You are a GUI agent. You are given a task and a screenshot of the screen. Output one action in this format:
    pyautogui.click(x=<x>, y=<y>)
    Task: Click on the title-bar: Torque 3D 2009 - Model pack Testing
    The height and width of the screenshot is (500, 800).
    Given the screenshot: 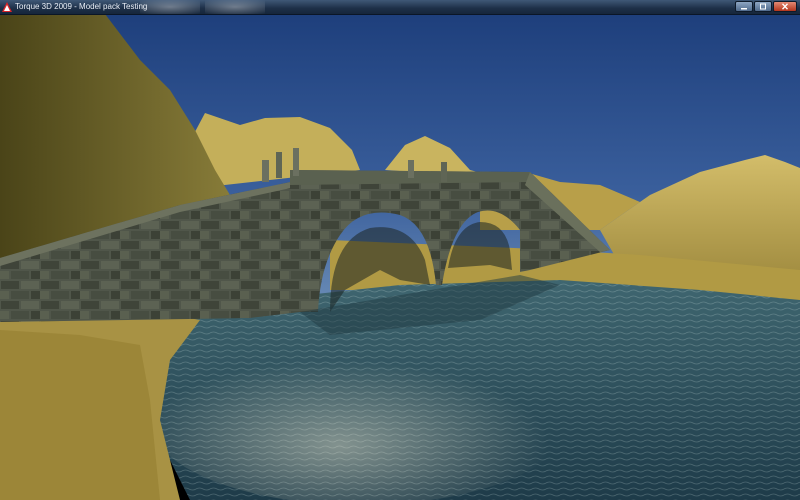 What is the action you would take?
    pyautogui.click(x=400, y=7)
    